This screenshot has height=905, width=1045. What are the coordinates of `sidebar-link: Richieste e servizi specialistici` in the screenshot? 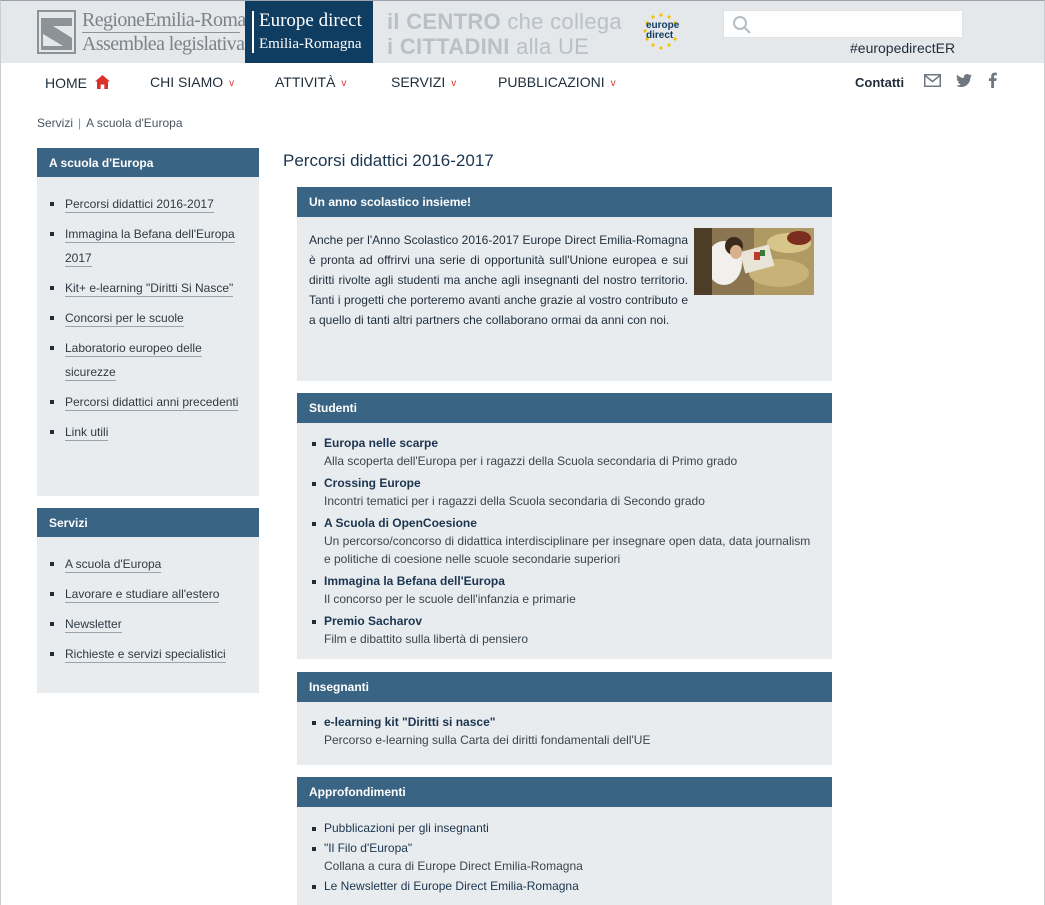 It's located at (145, 655).